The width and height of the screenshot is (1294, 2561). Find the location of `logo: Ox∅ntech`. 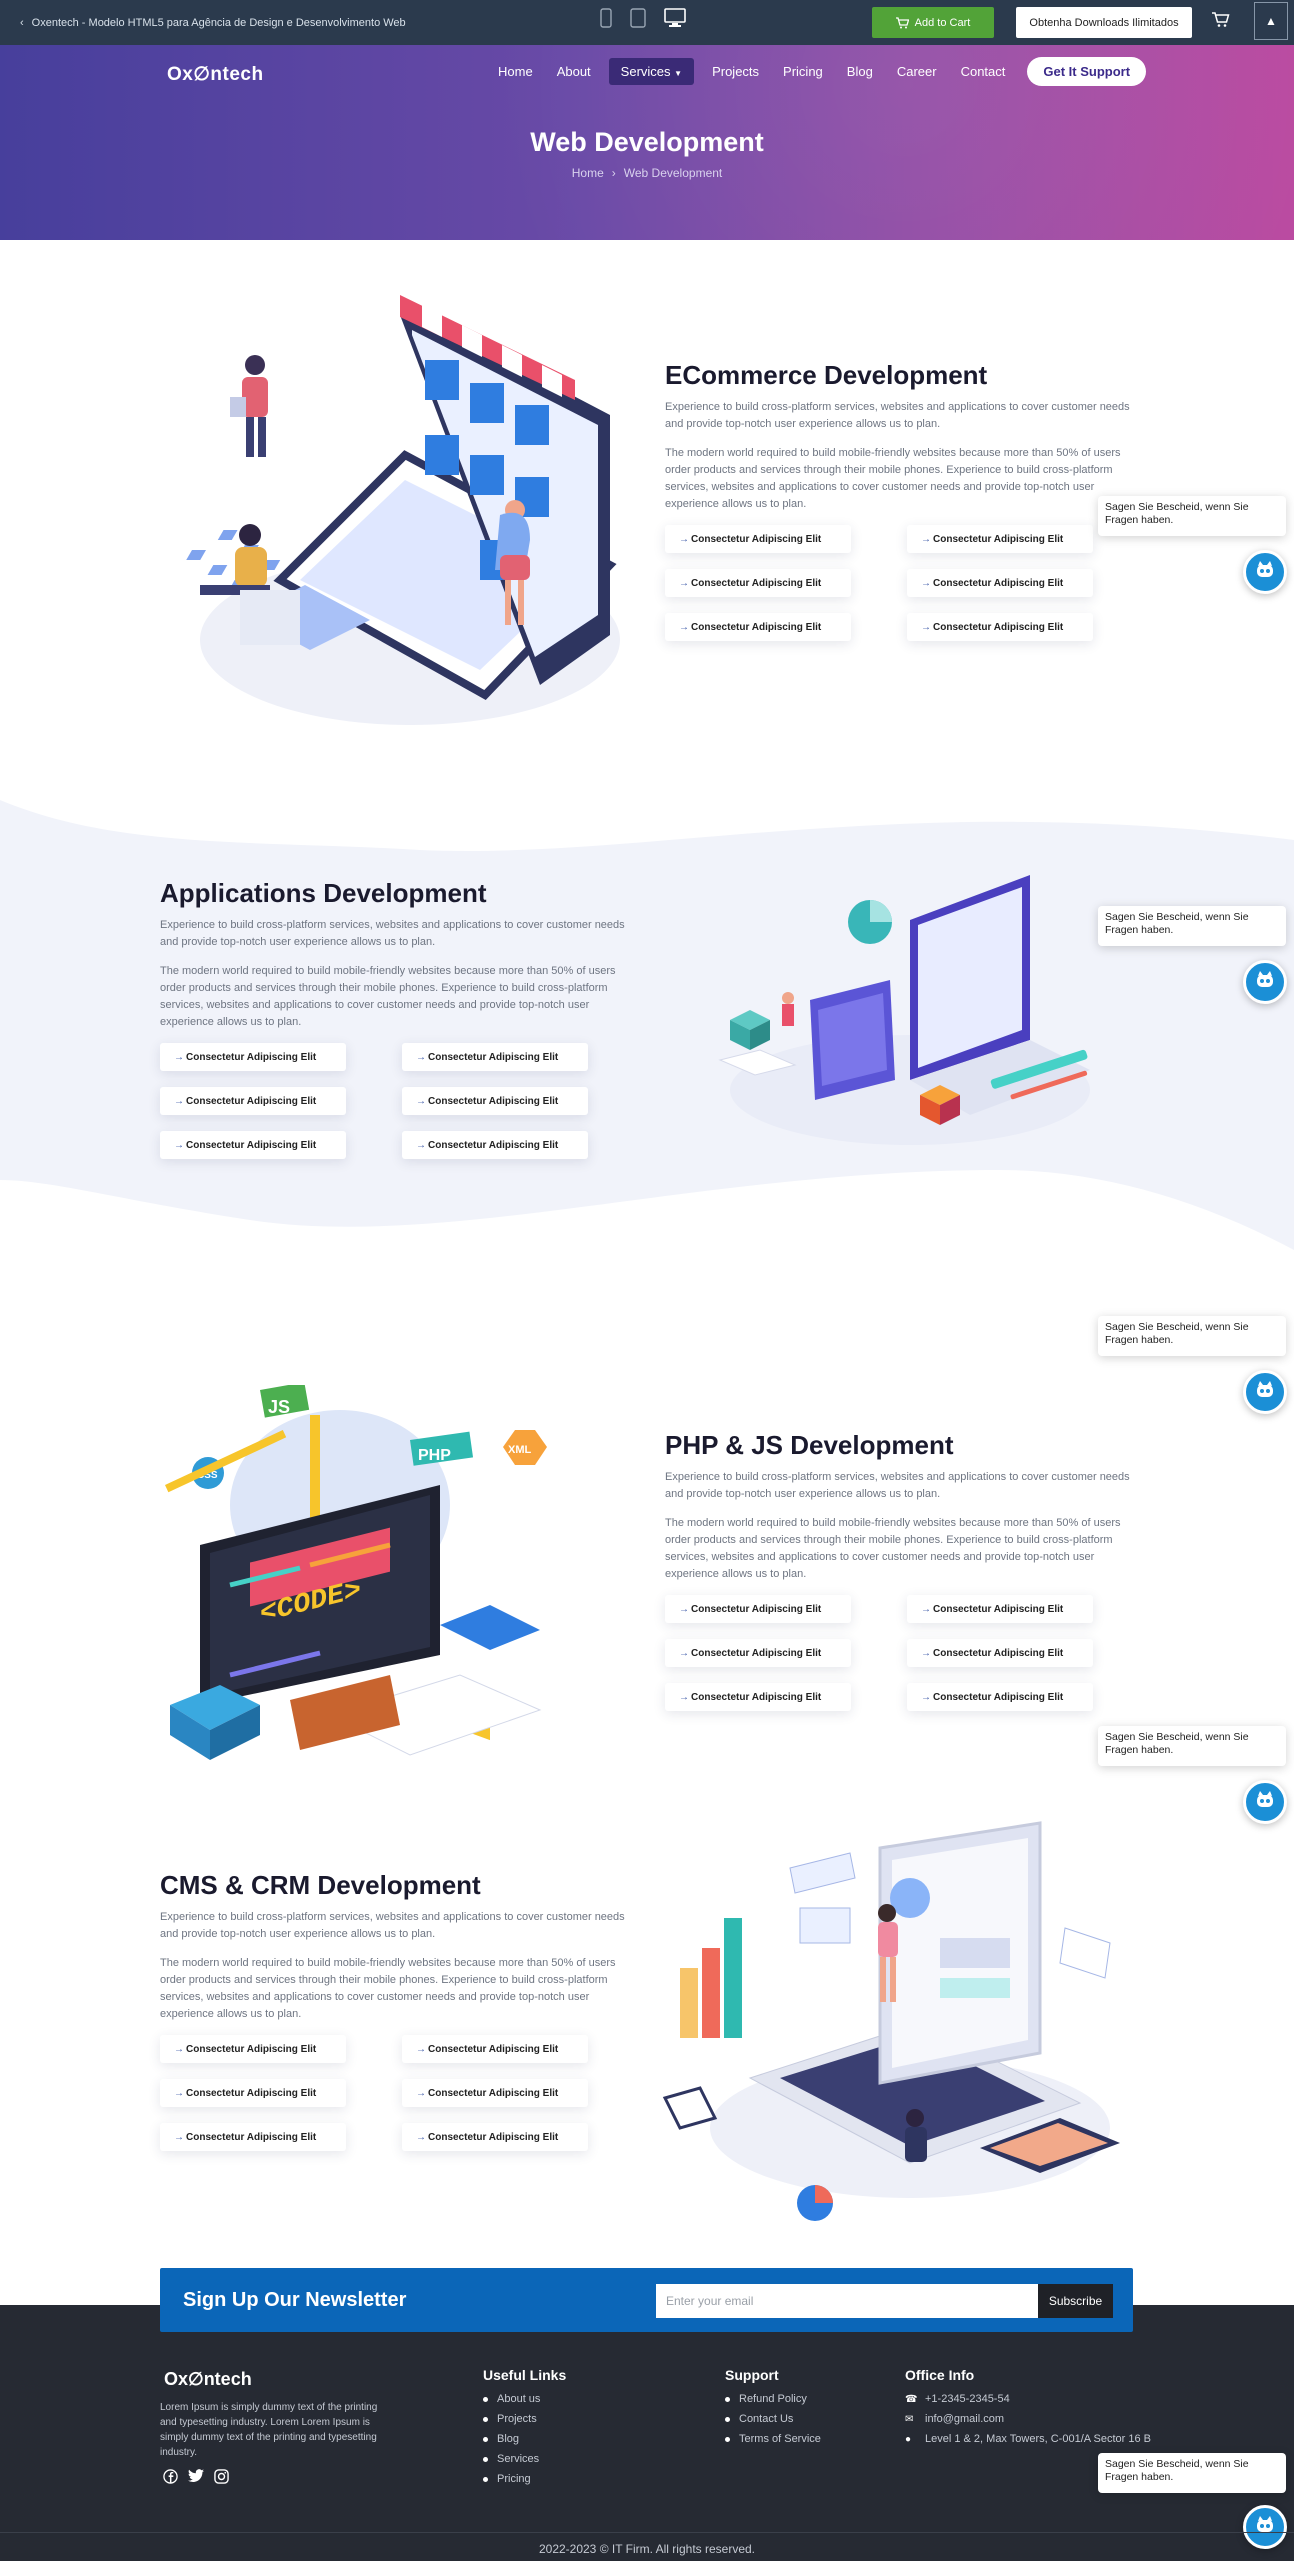

logo: Ox∅ntech is located at coordinates (215, 74).